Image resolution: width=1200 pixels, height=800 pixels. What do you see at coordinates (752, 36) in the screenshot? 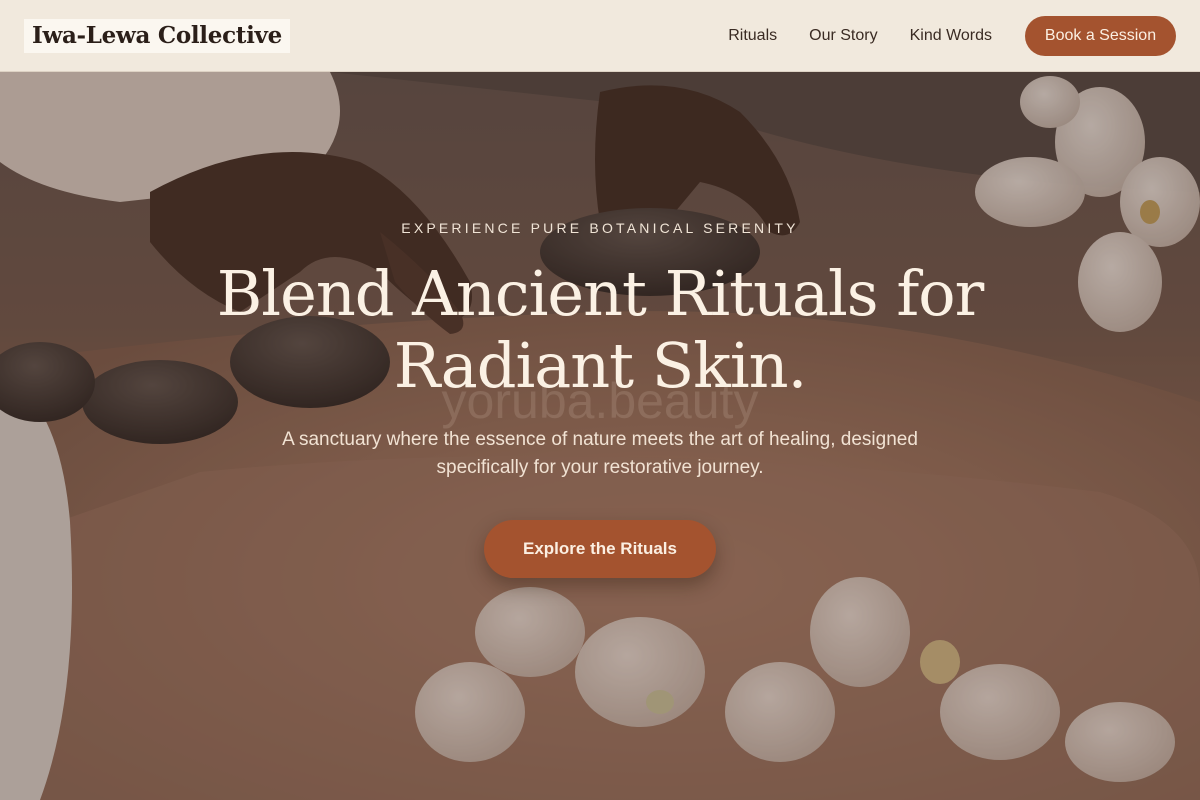
I see `nav-link-rituals: Rituals` at bounding box center [752, 36].